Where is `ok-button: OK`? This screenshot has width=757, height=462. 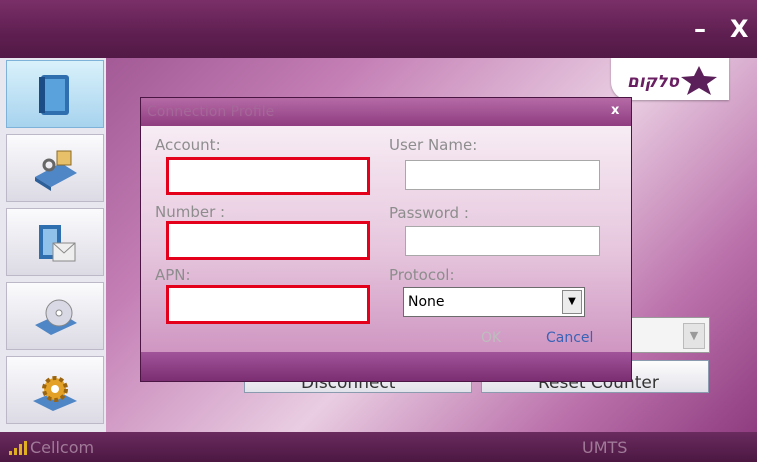
ok-button: OK is located at coordinates (491, 338).